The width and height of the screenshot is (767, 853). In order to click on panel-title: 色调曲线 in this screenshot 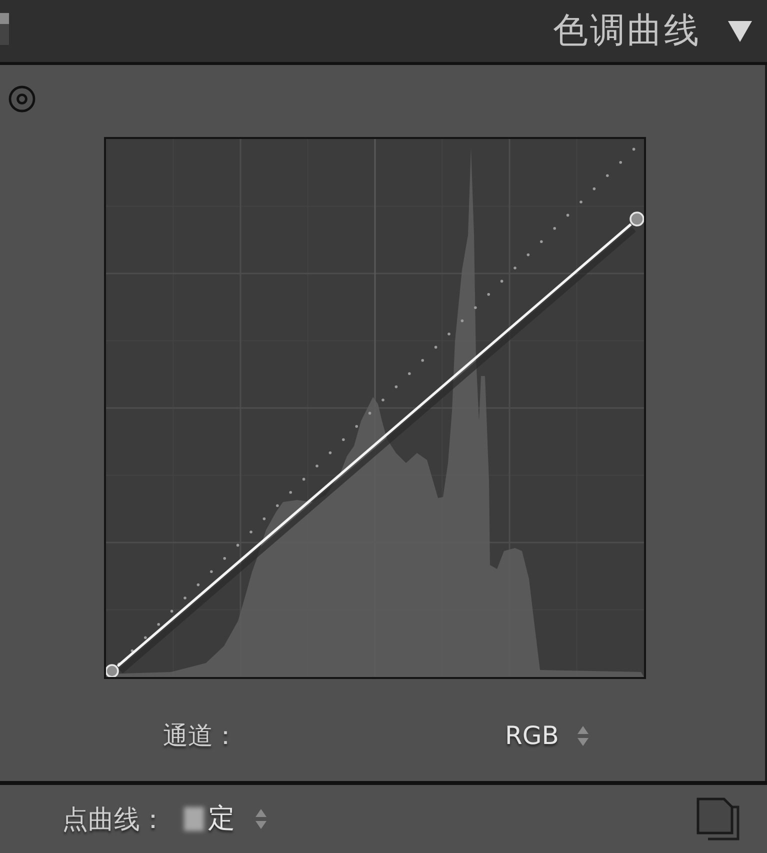, I will do `click(627, 31)`.